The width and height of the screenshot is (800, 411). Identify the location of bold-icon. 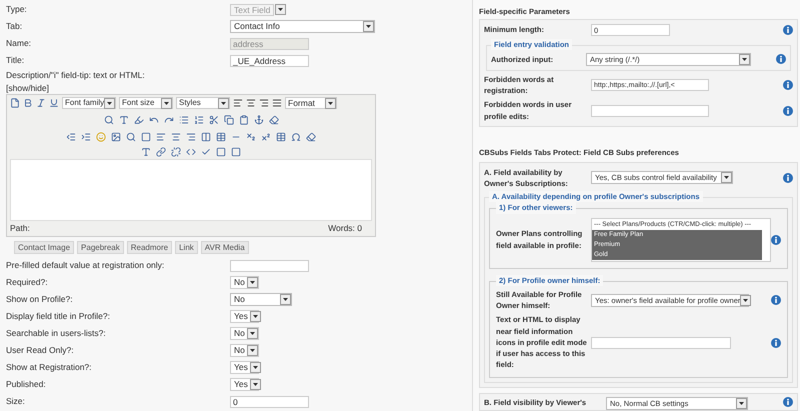
(28, 103).